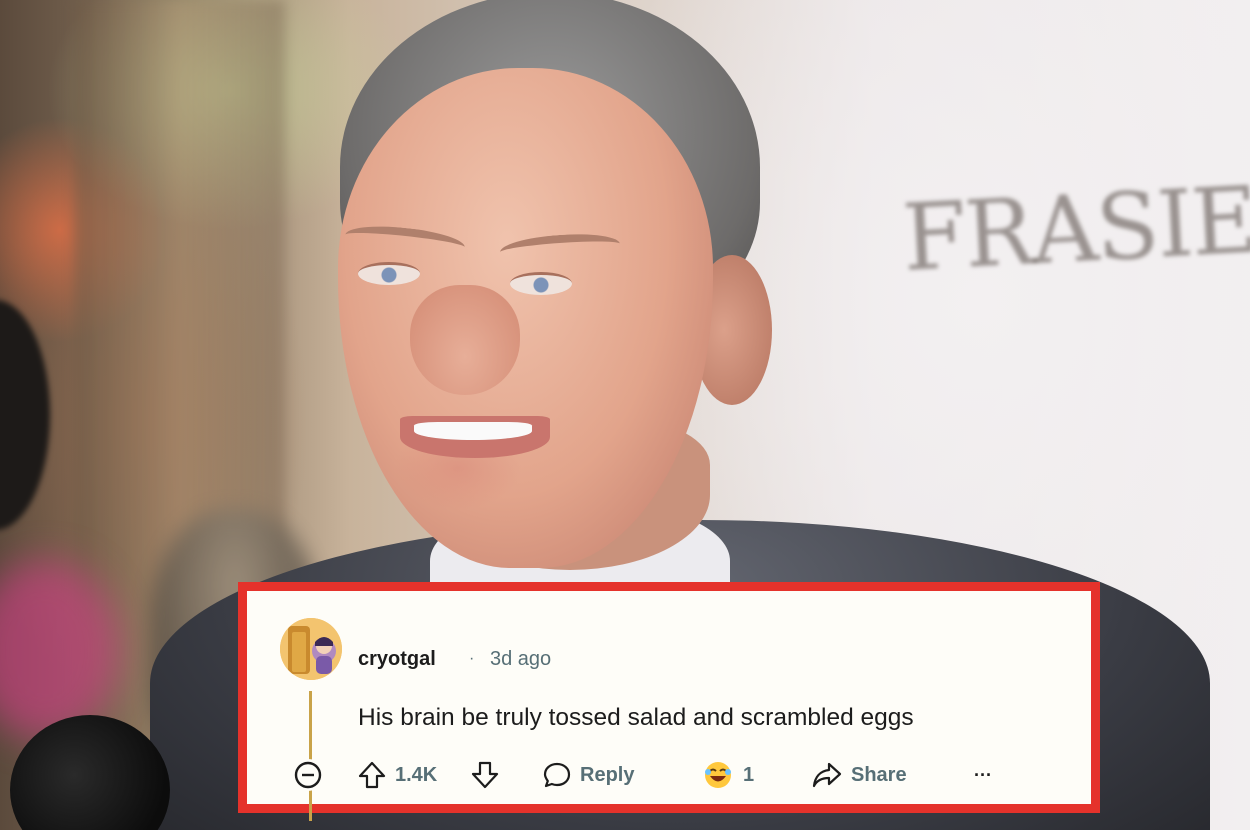 The image size is (1250, 830). What do you see at coordinates (749, 774) in the screenshot?
I see `award-count: 1` at bounding box center [749, 774].